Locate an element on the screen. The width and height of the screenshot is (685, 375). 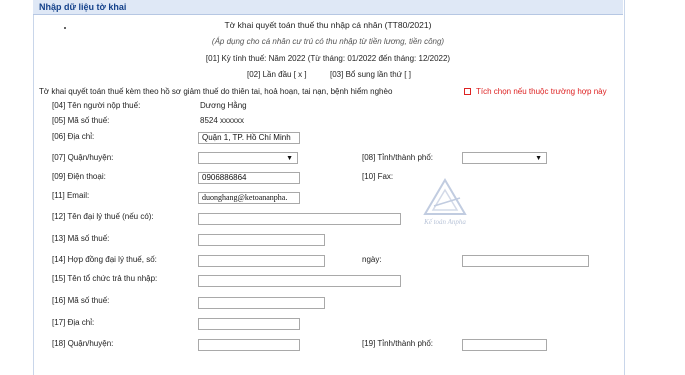
fax-label: [10] Fax: is located at coordinates (378, 176).